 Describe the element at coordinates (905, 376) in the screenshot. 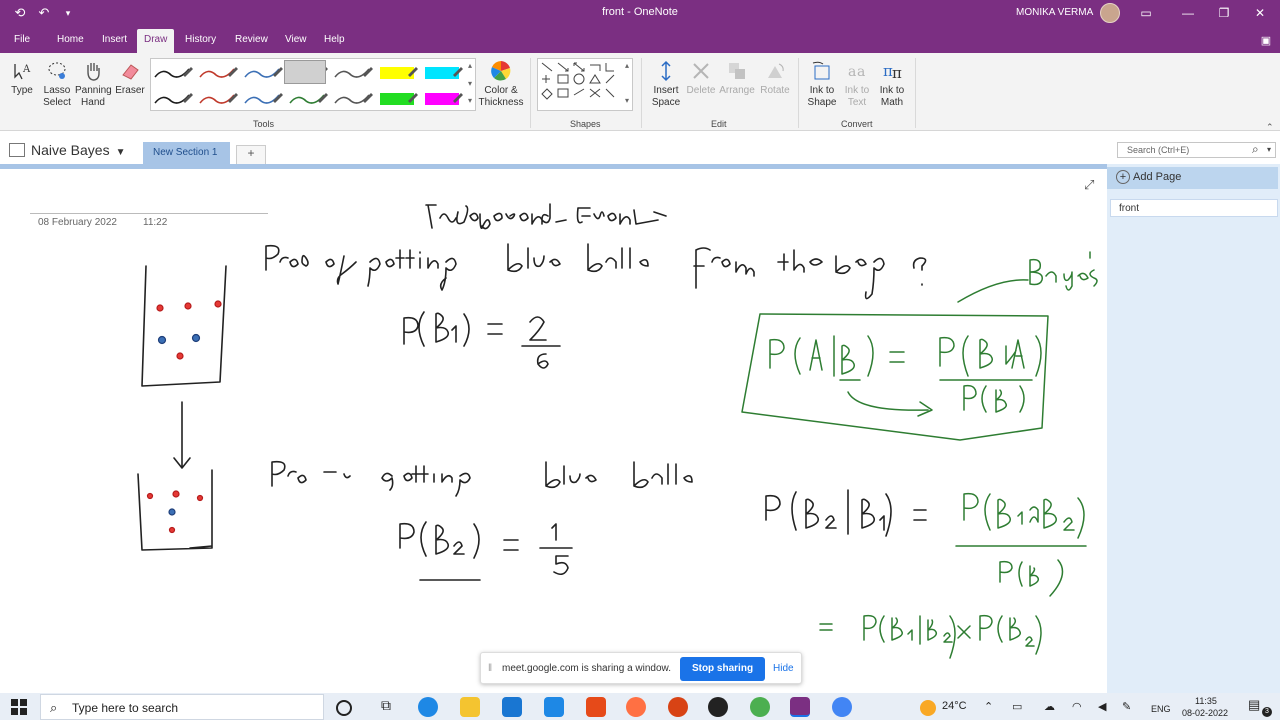

I see `ink-bayes-formula` at that location.